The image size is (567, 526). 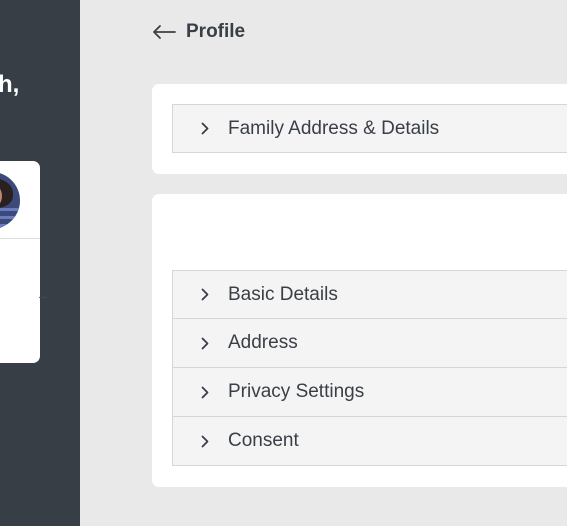 I want to click on back-button: Profile, so click(x=198, y=32).